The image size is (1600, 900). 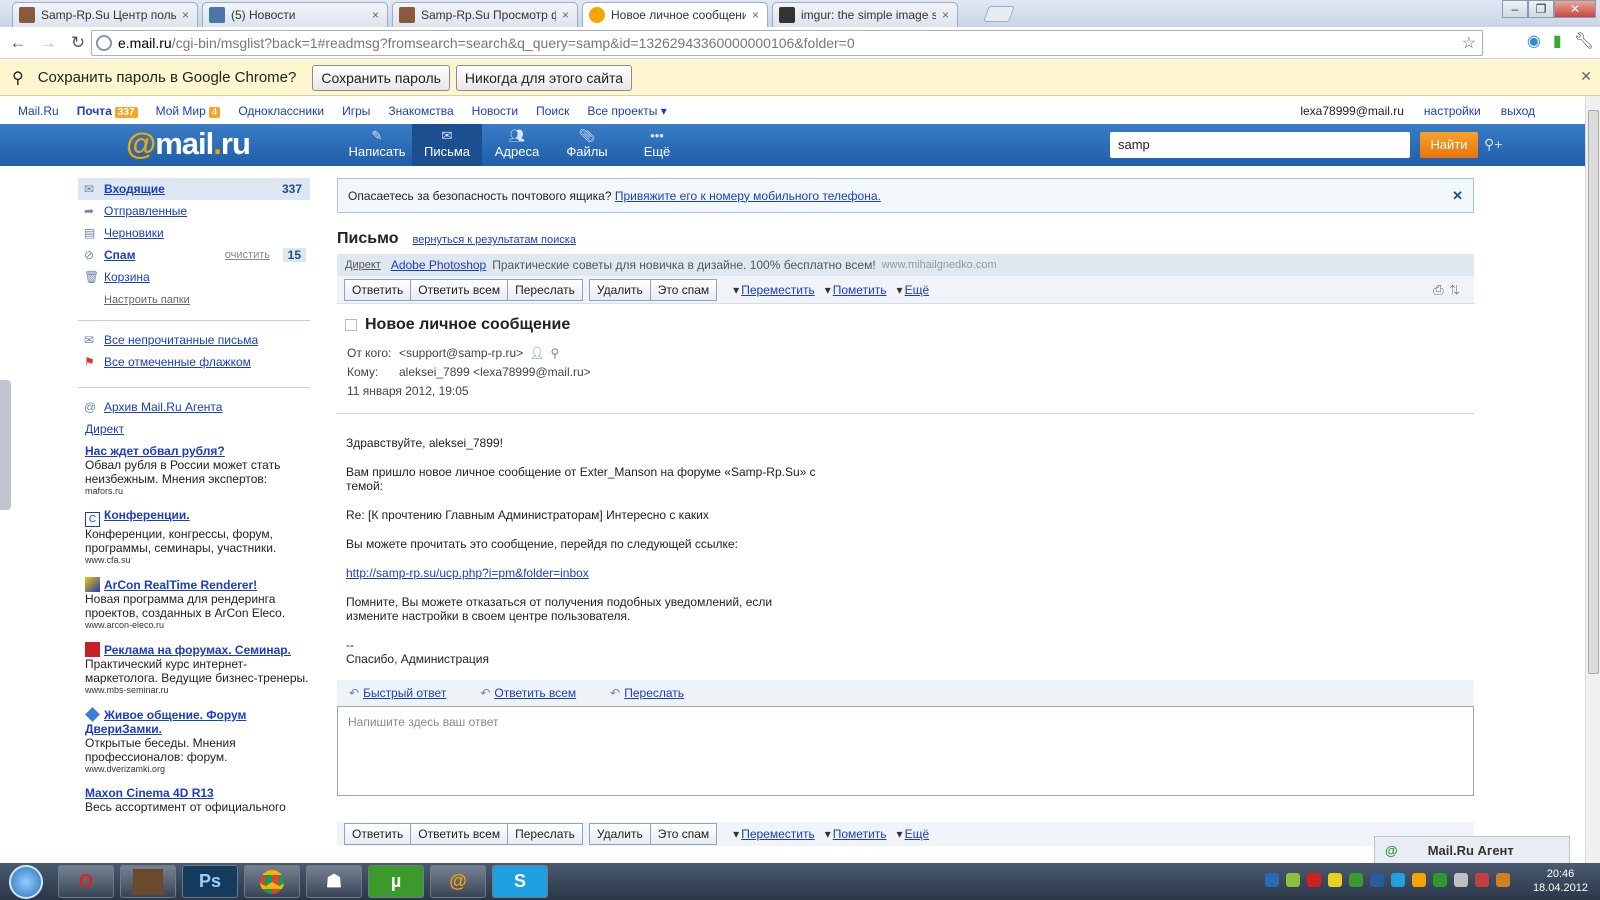 What do you see at coordinates (1557, 41) in the screenshot?
I see `signal-icon: ▮` at bounding box center [1557, 41].